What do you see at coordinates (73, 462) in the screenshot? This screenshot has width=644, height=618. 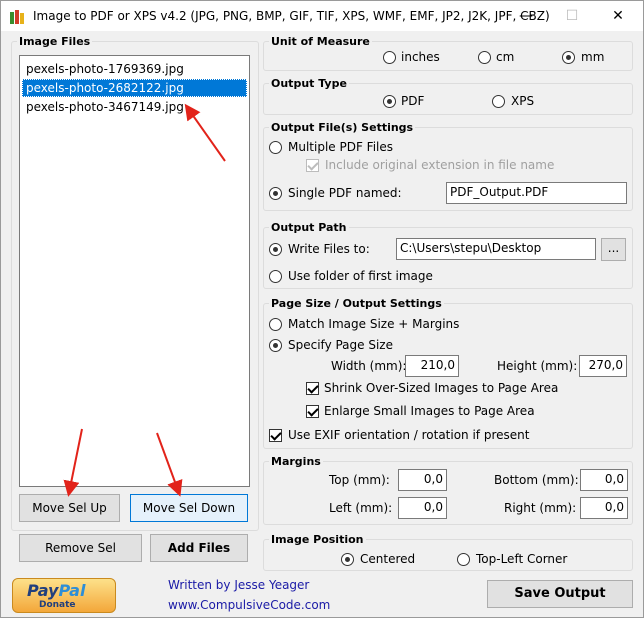 I see `arrow-to-move-up` at bounding box center [73, 462].